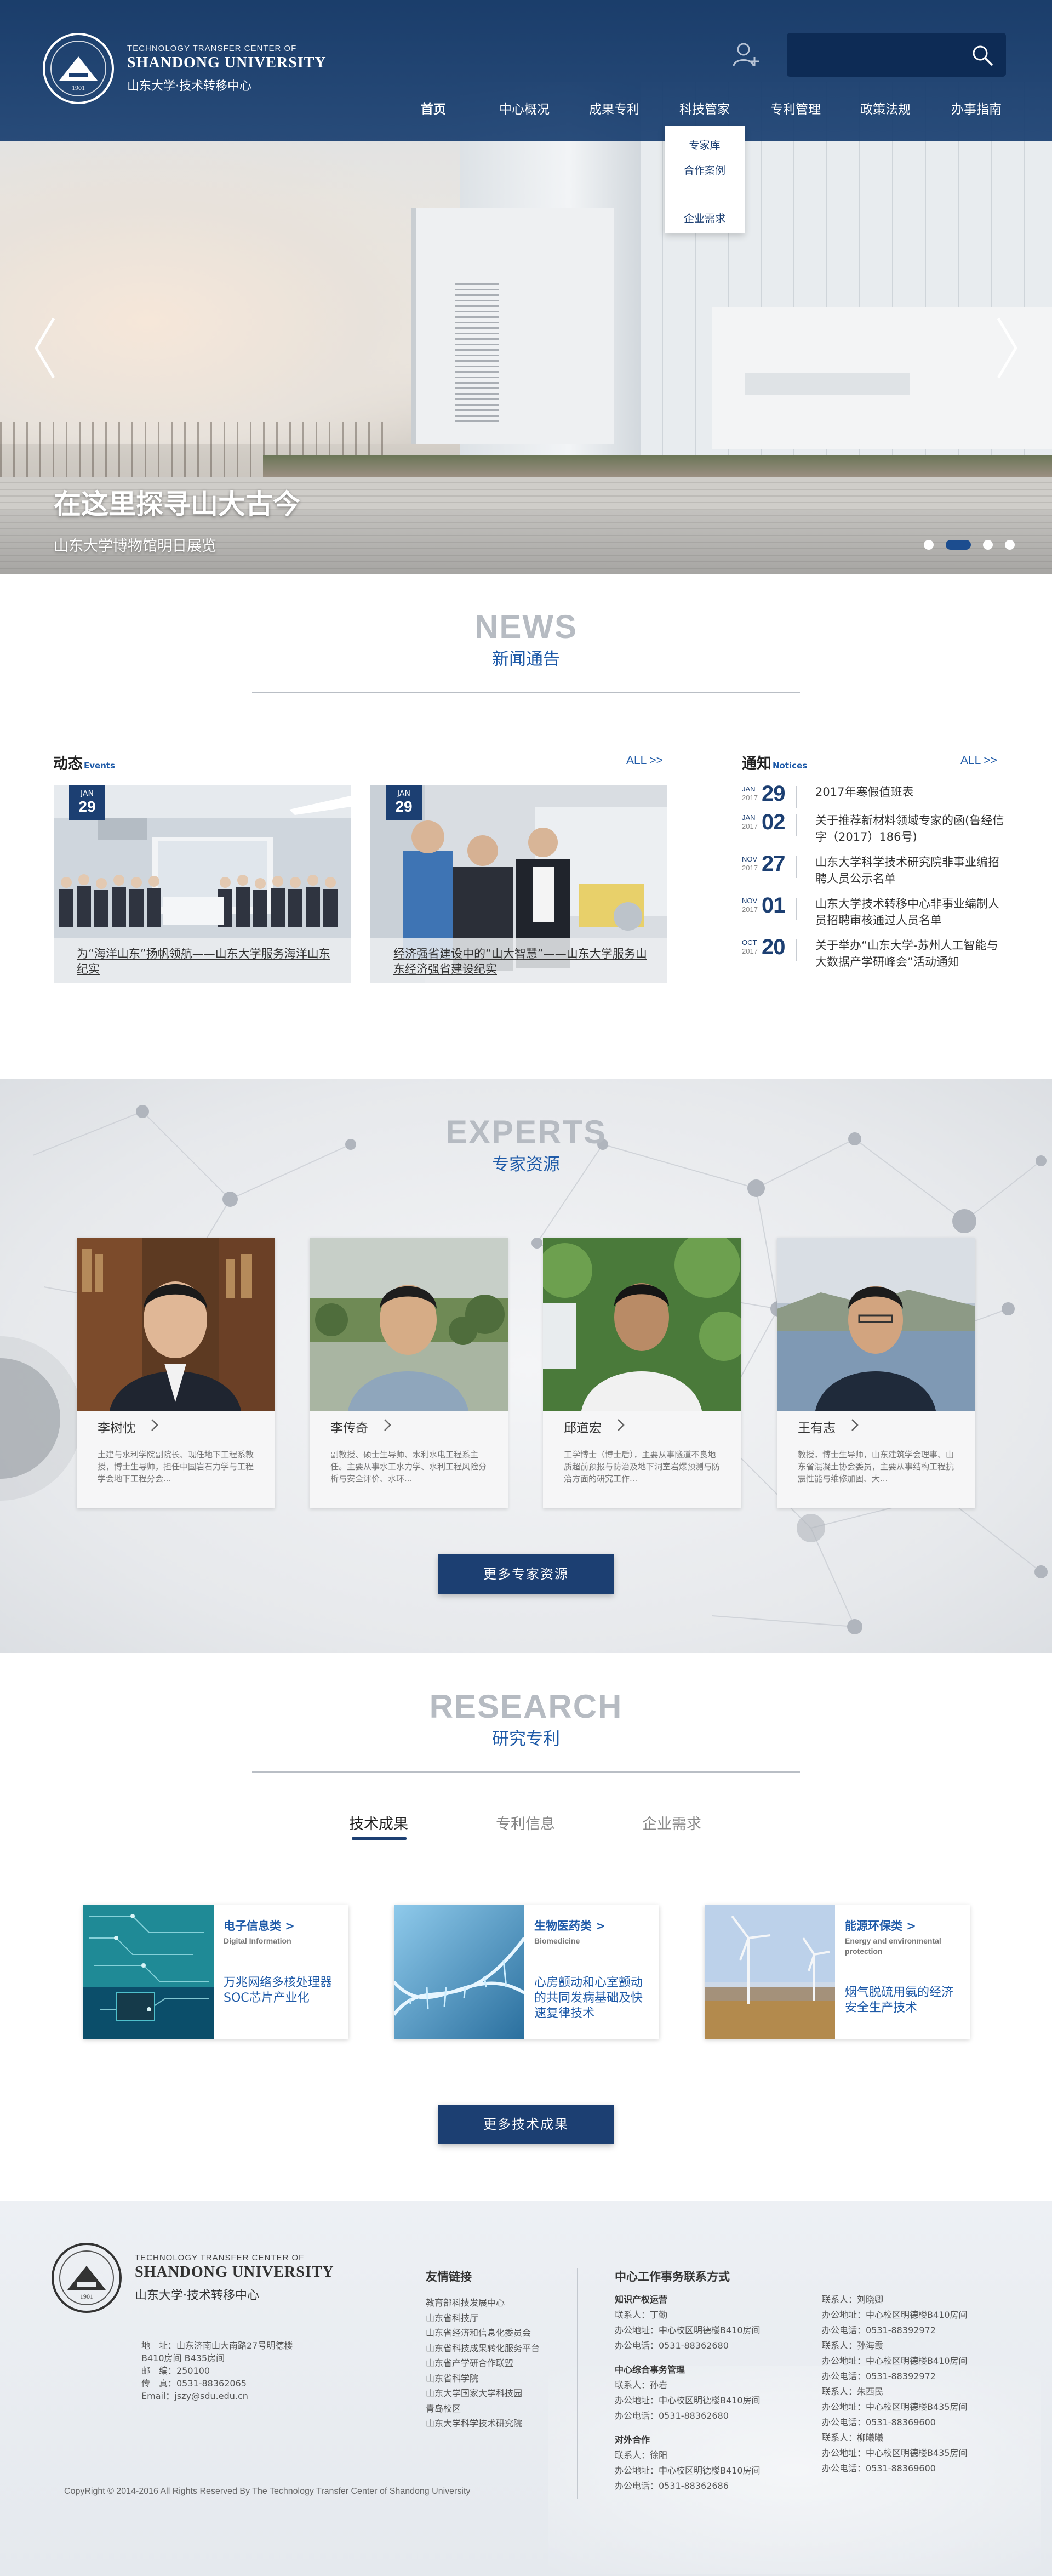 This screenshot has height=2576, width=1052. Describe the element at coordinates (526, 1822) in the screenshot. I see `tab-patent-info: 专利信息` at that location.